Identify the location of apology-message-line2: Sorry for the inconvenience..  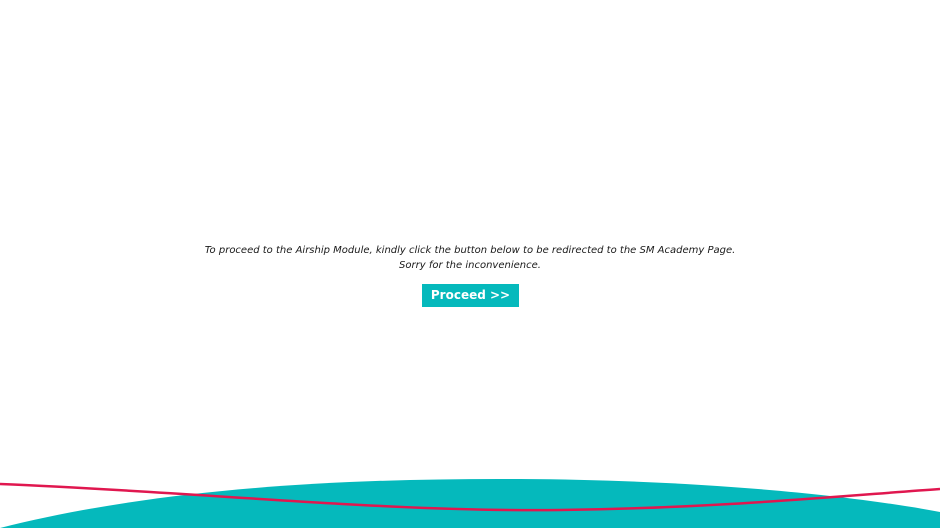
(470, 265).